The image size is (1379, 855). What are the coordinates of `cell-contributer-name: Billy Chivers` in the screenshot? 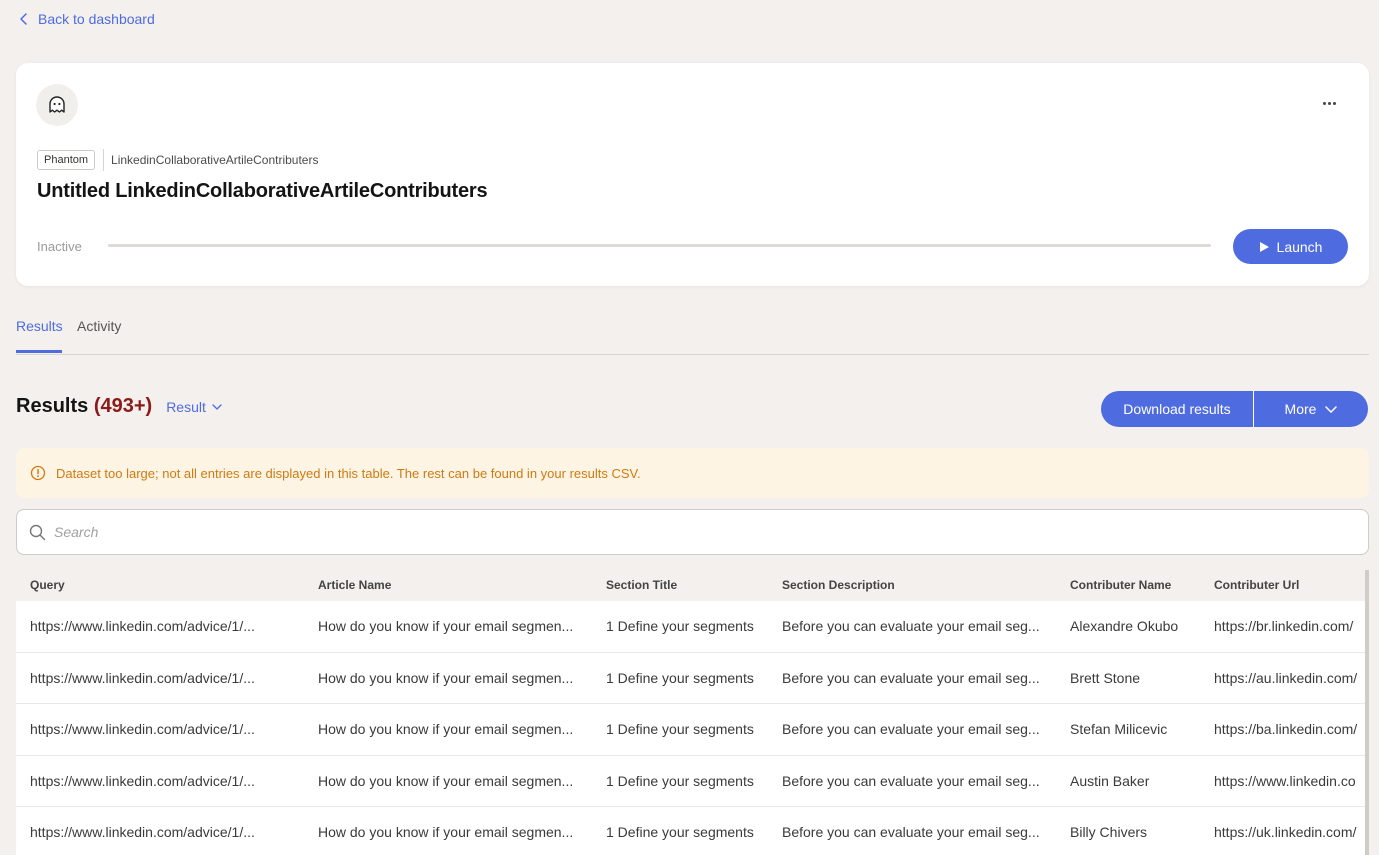 It's located at (1109, 832).